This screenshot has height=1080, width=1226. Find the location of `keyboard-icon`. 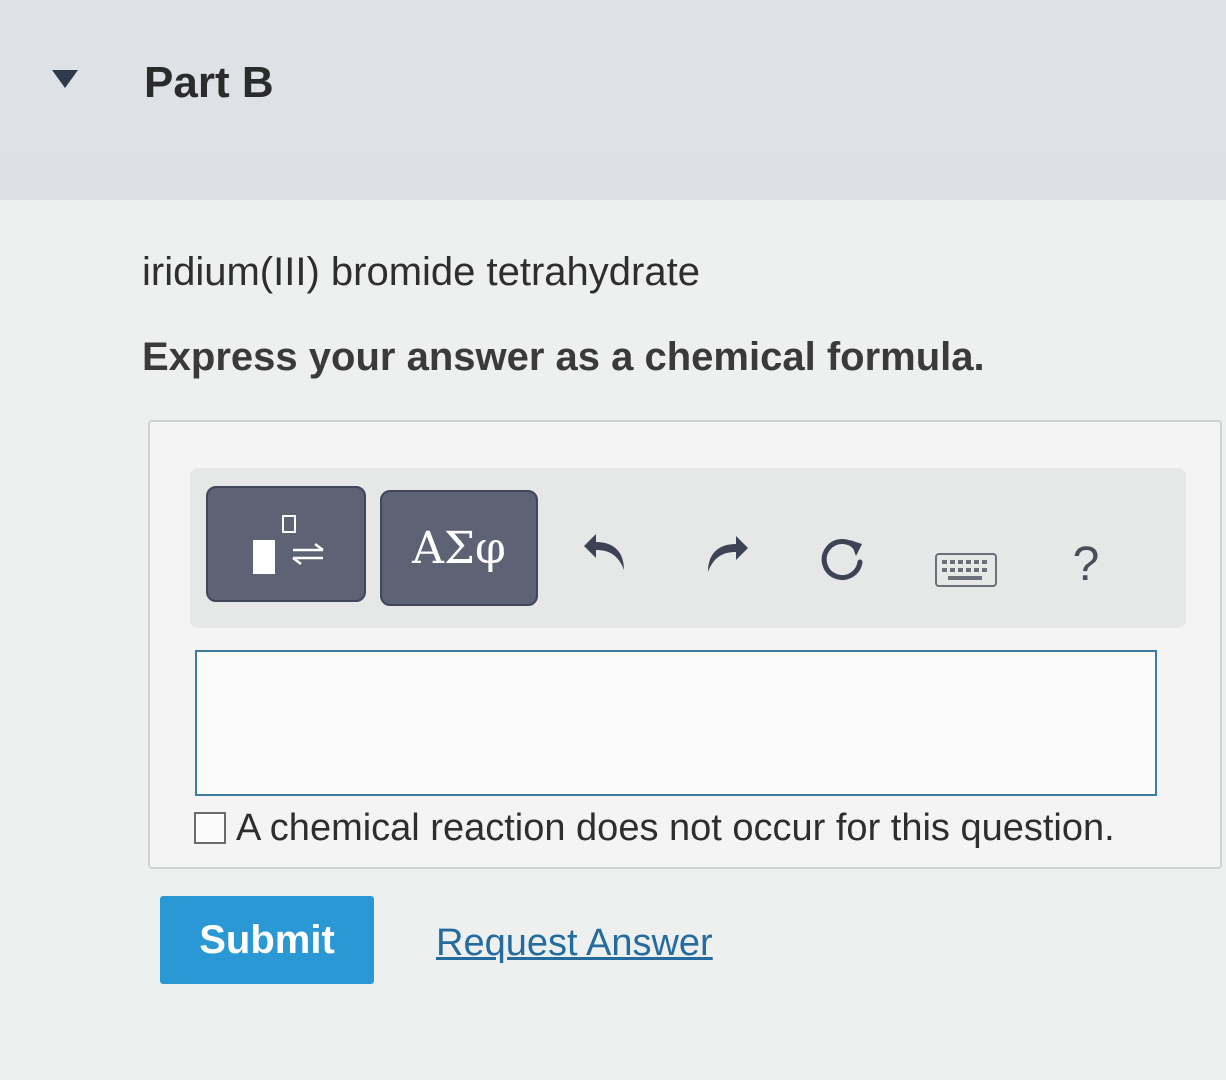

keyboard-icon is located at coordinates (966, 570).